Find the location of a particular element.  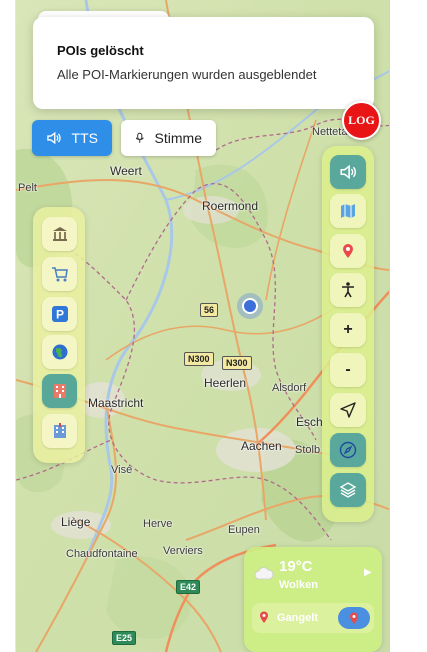

voice-label: Stimme is located at coordinates (178, 138).